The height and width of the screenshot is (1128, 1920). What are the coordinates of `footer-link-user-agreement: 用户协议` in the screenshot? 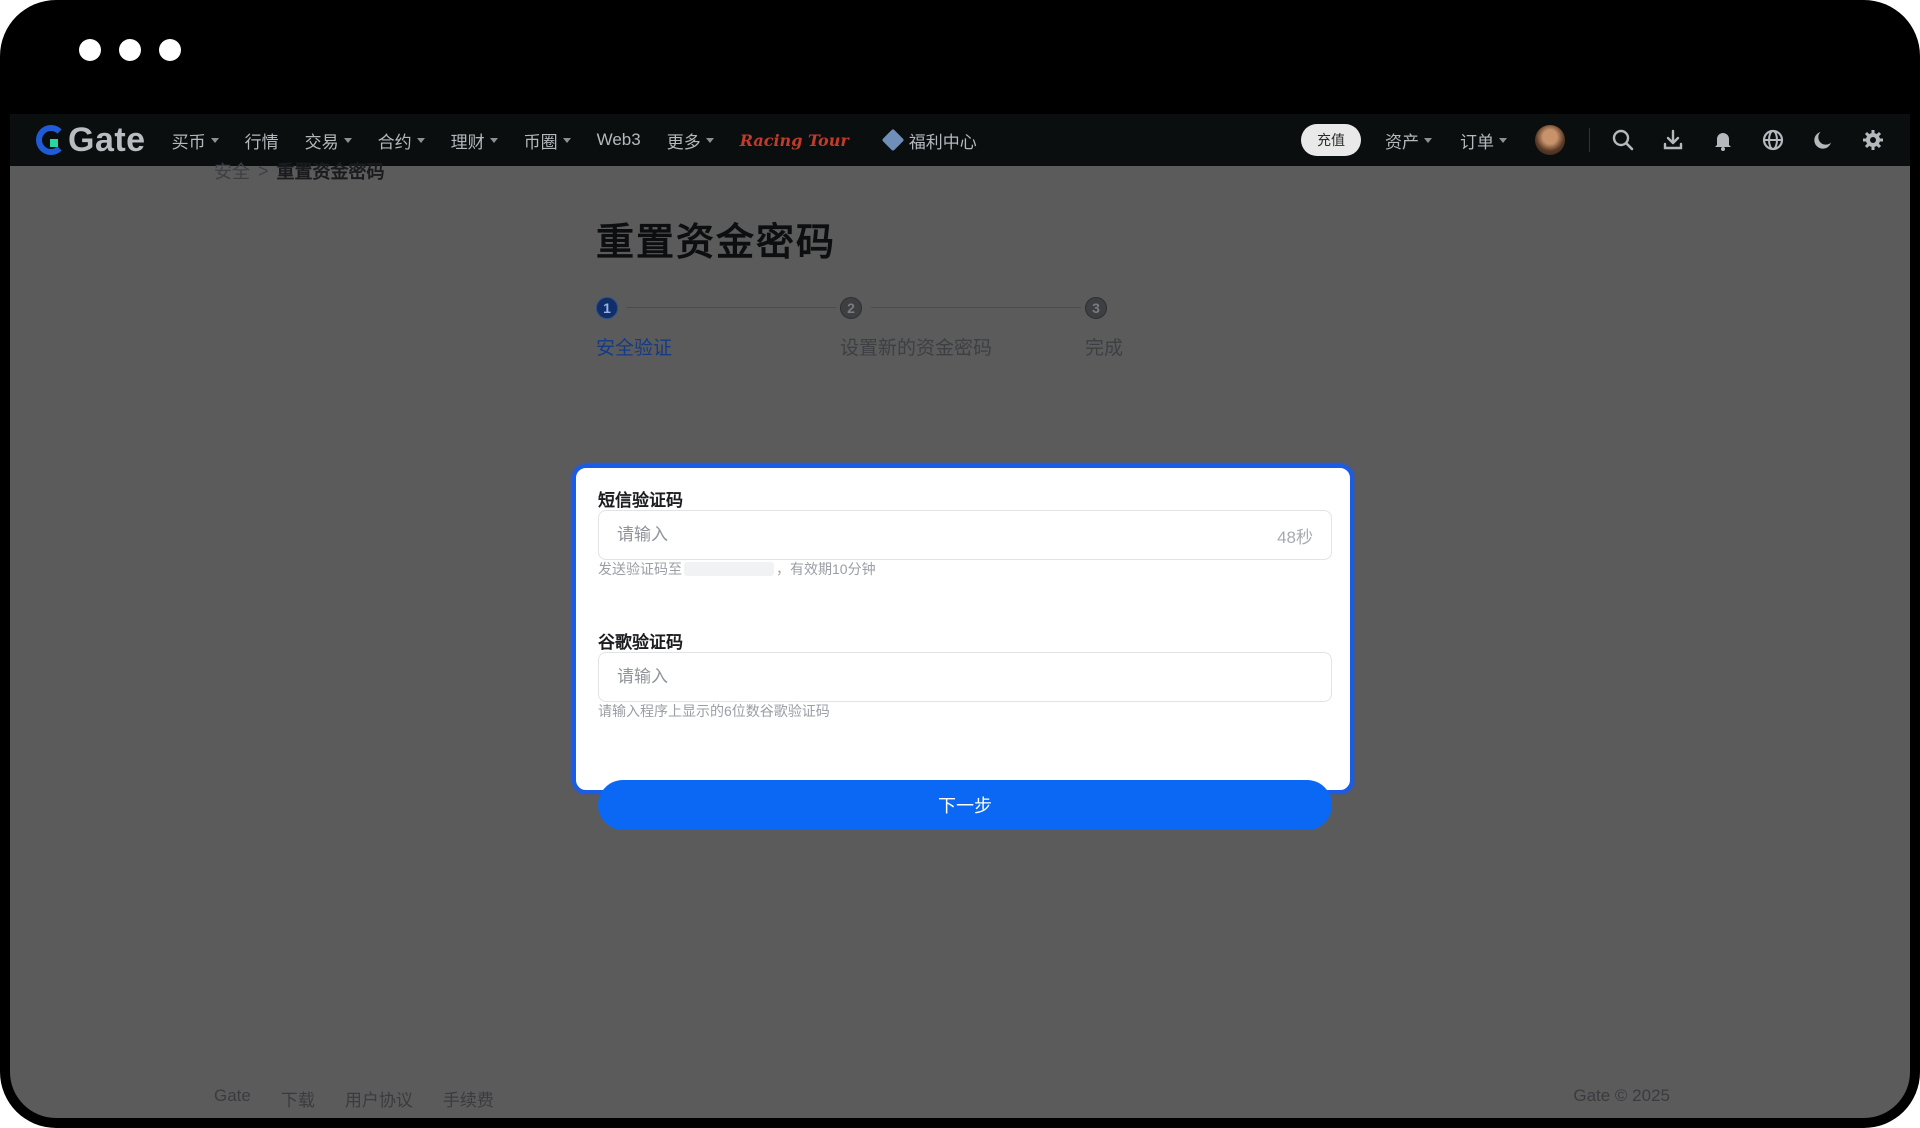 It's located at (379, 1098).